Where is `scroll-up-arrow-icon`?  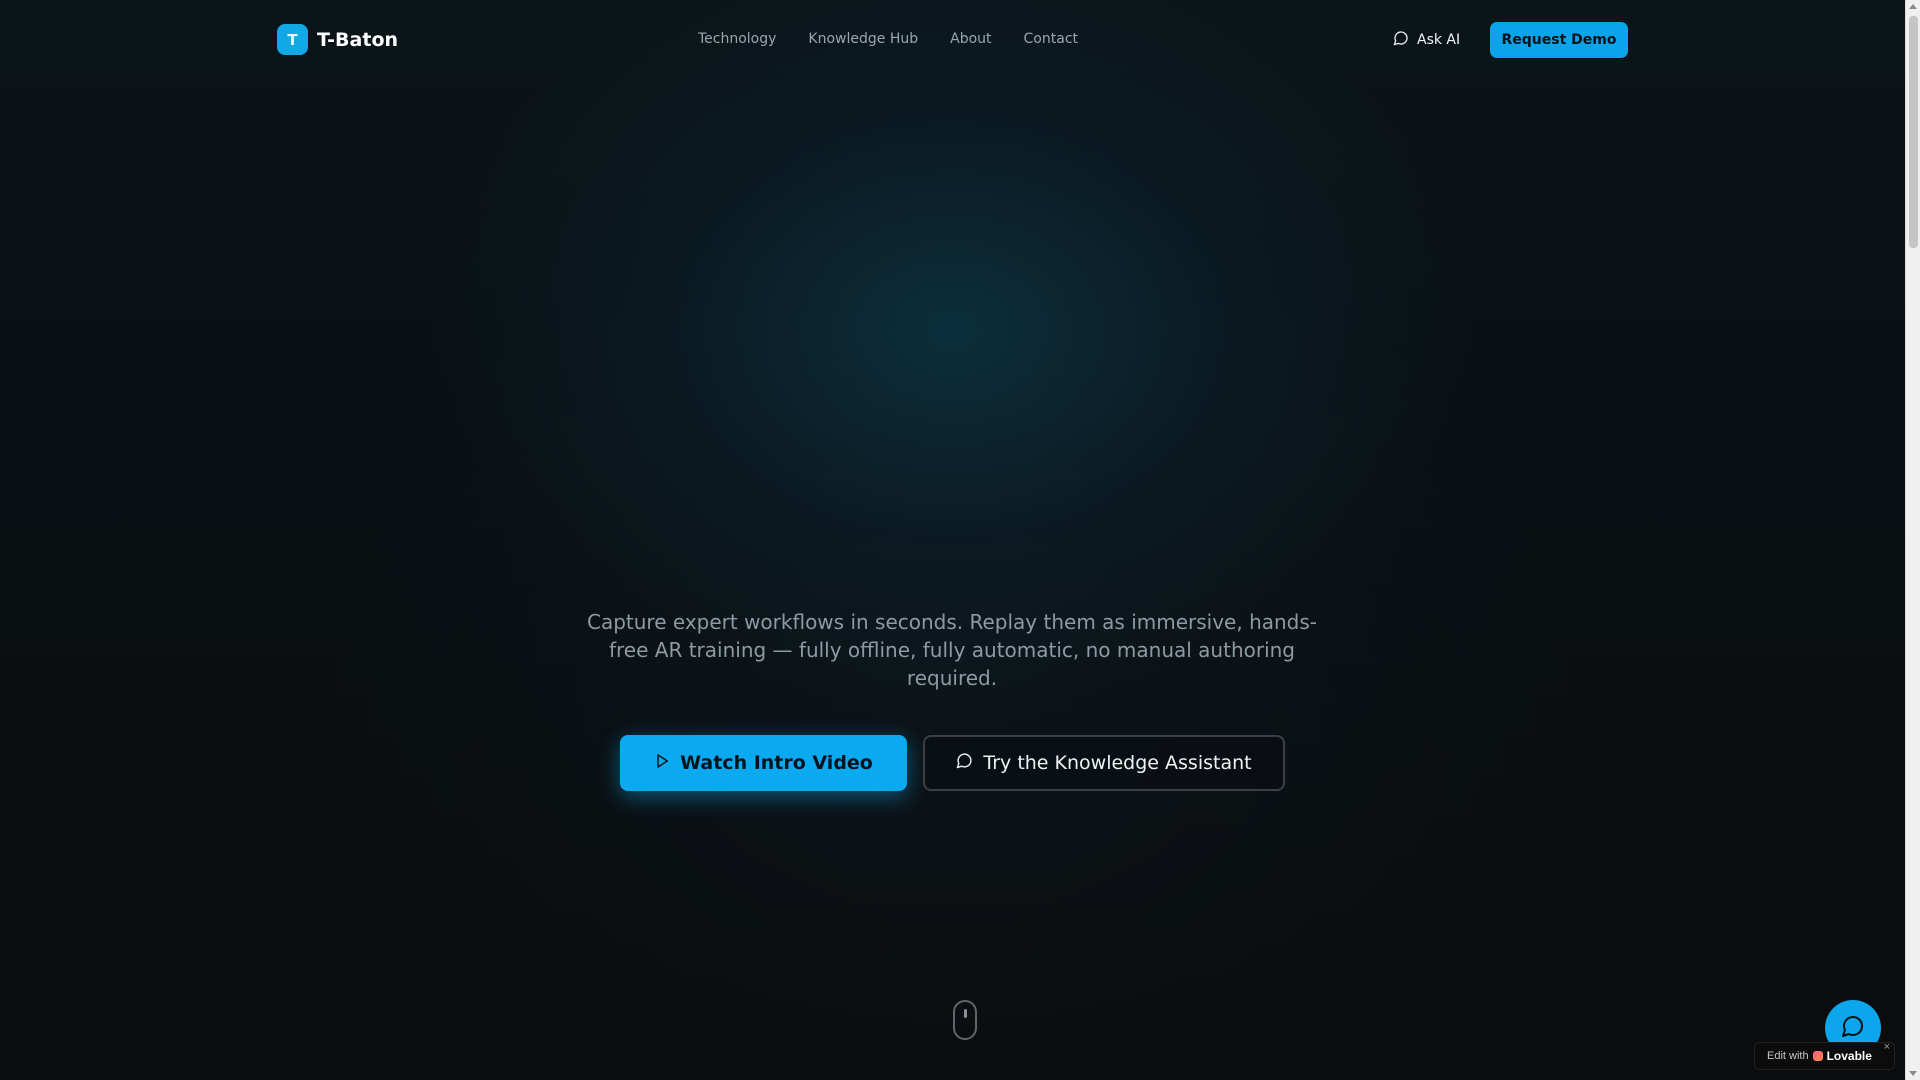
scroll-up-arrow-icon is located at coordinates (1913, 6).